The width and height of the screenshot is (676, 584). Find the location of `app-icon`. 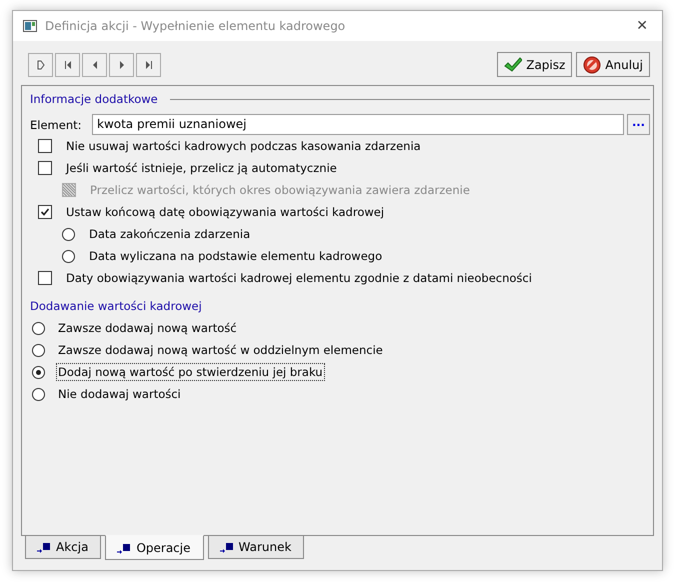

app-icon is located at coordinates (30, 26).